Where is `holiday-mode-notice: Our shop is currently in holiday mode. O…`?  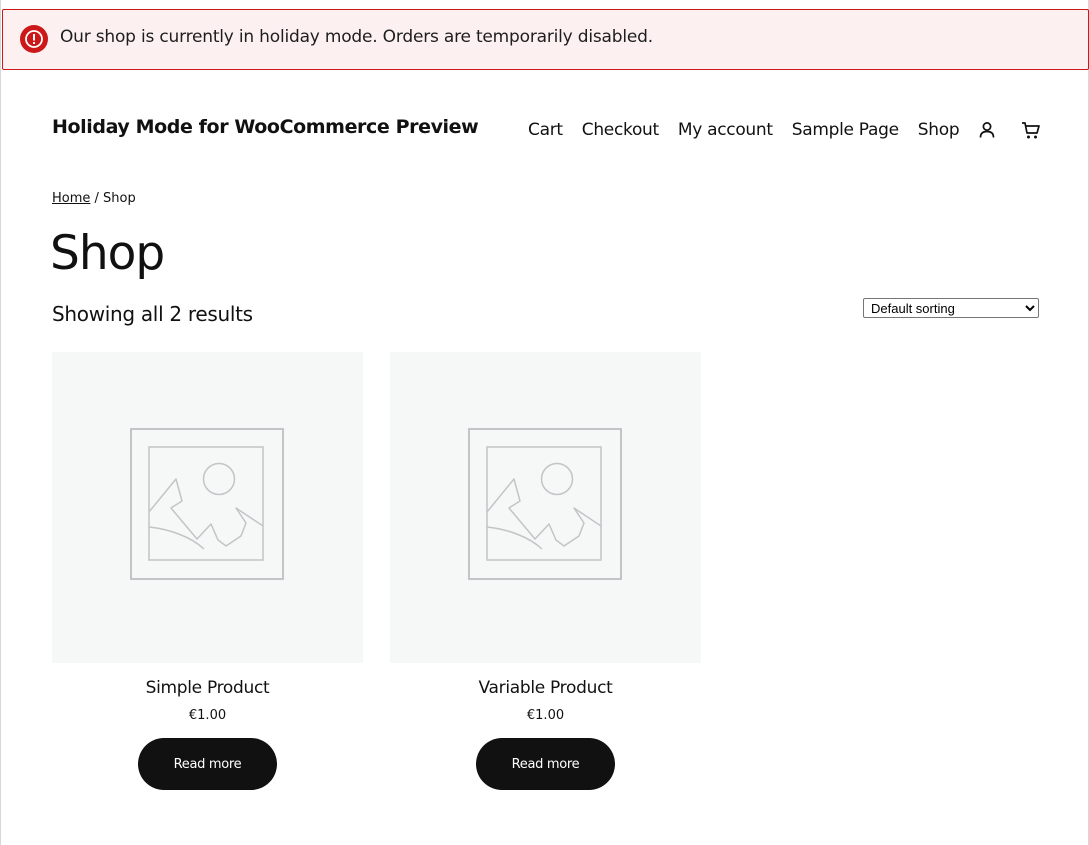
holiday-mode-notice: Our shop is currently in holiday mode. O… is located at coordinates (545, 39).